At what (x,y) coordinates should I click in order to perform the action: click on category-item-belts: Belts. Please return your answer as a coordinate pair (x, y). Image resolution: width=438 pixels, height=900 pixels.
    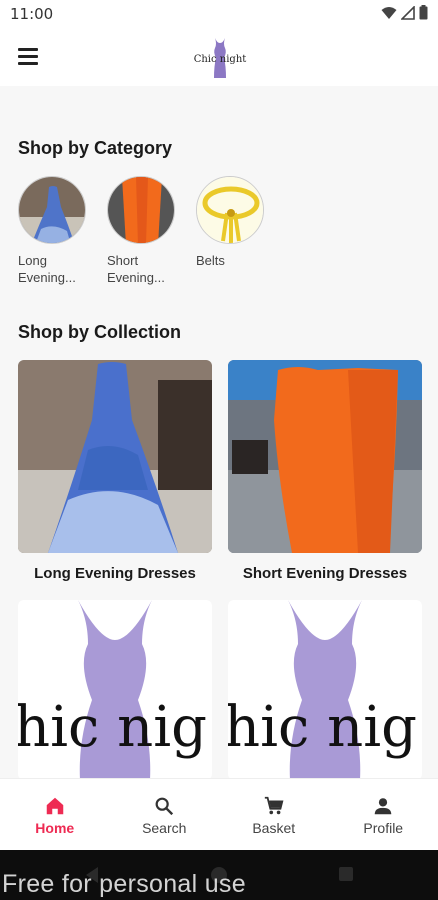
    Looking at the image, I should click on (232, 222).